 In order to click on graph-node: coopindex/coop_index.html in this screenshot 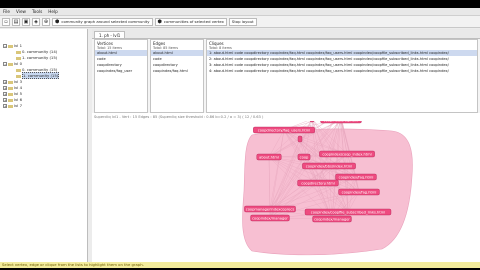, I will do `click(347, 154)`.